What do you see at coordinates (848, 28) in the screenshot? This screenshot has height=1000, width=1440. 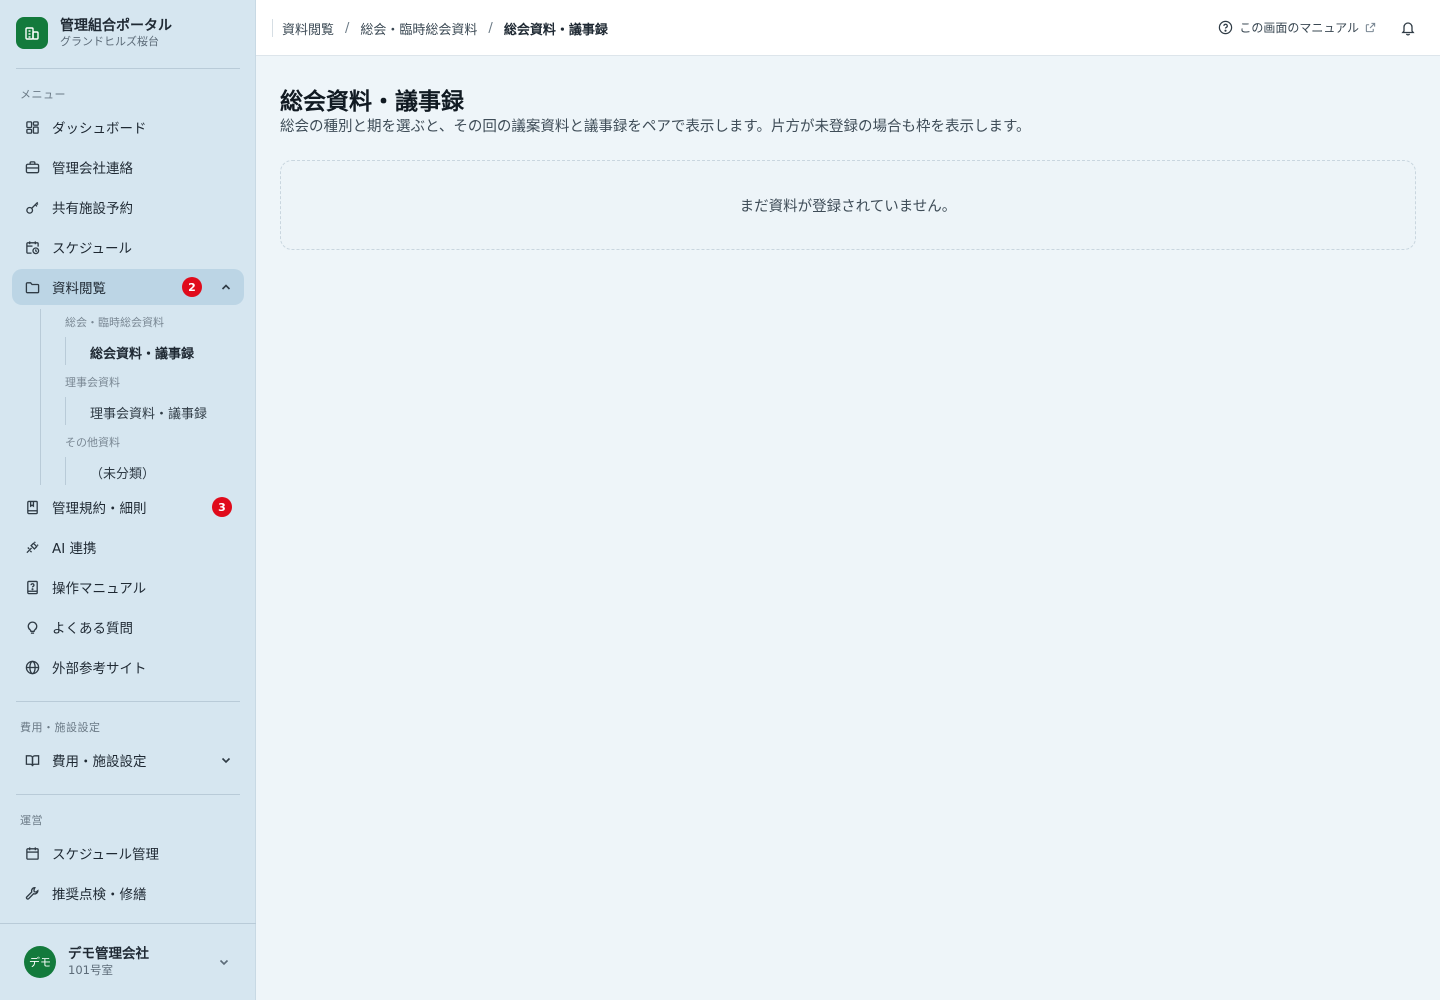 I see `top-header: 資料閲覧 / 総会・臨時総会資料 / 総会資料・議事録 この画面のマニュアル` at bounding box center [848, 28].